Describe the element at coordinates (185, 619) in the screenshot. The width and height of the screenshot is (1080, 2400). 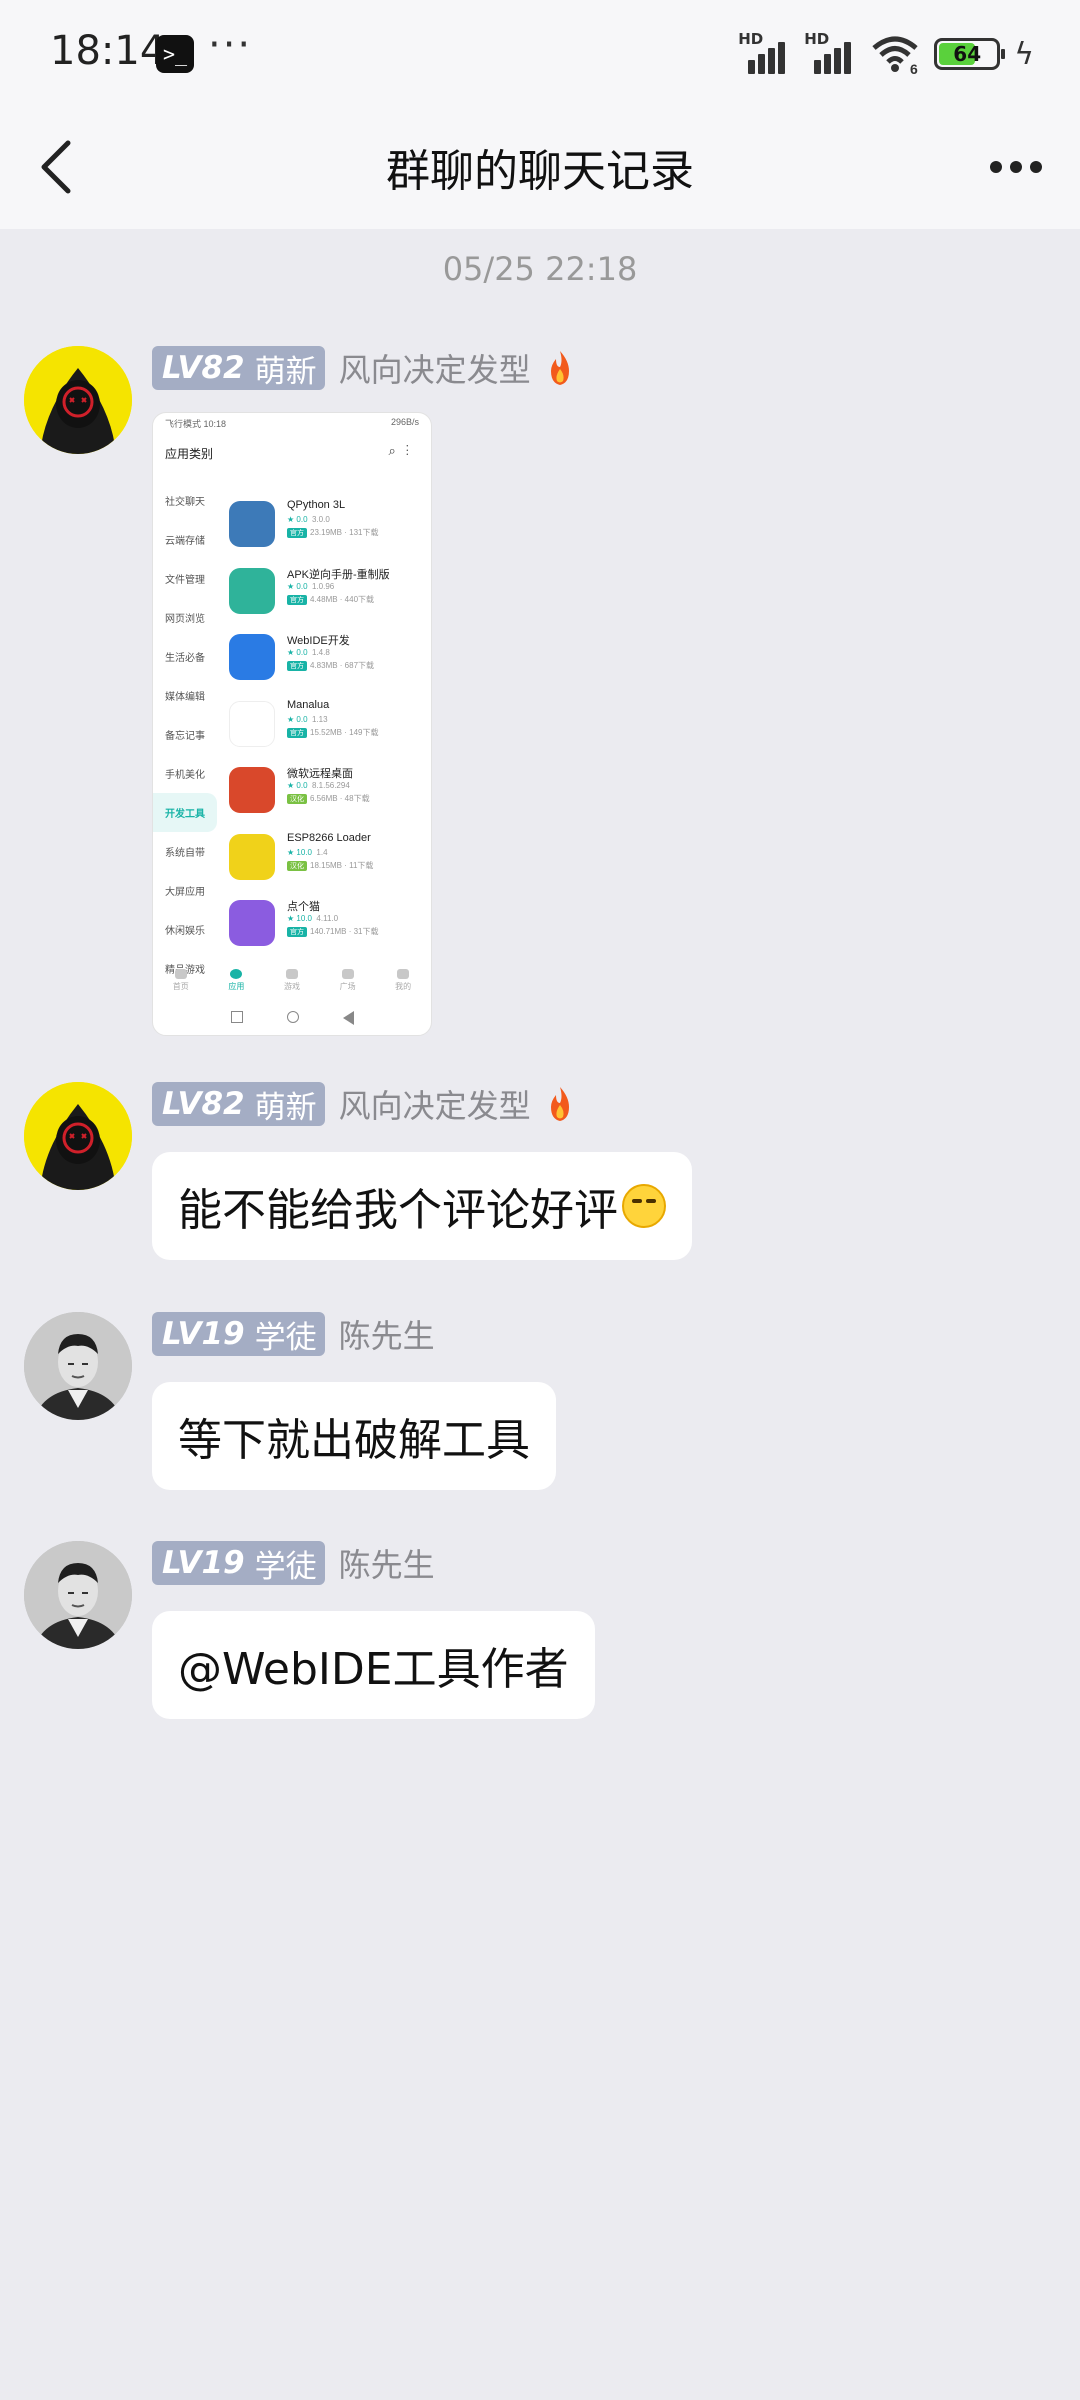
I see `shot-category: 网页浏览` at that location.